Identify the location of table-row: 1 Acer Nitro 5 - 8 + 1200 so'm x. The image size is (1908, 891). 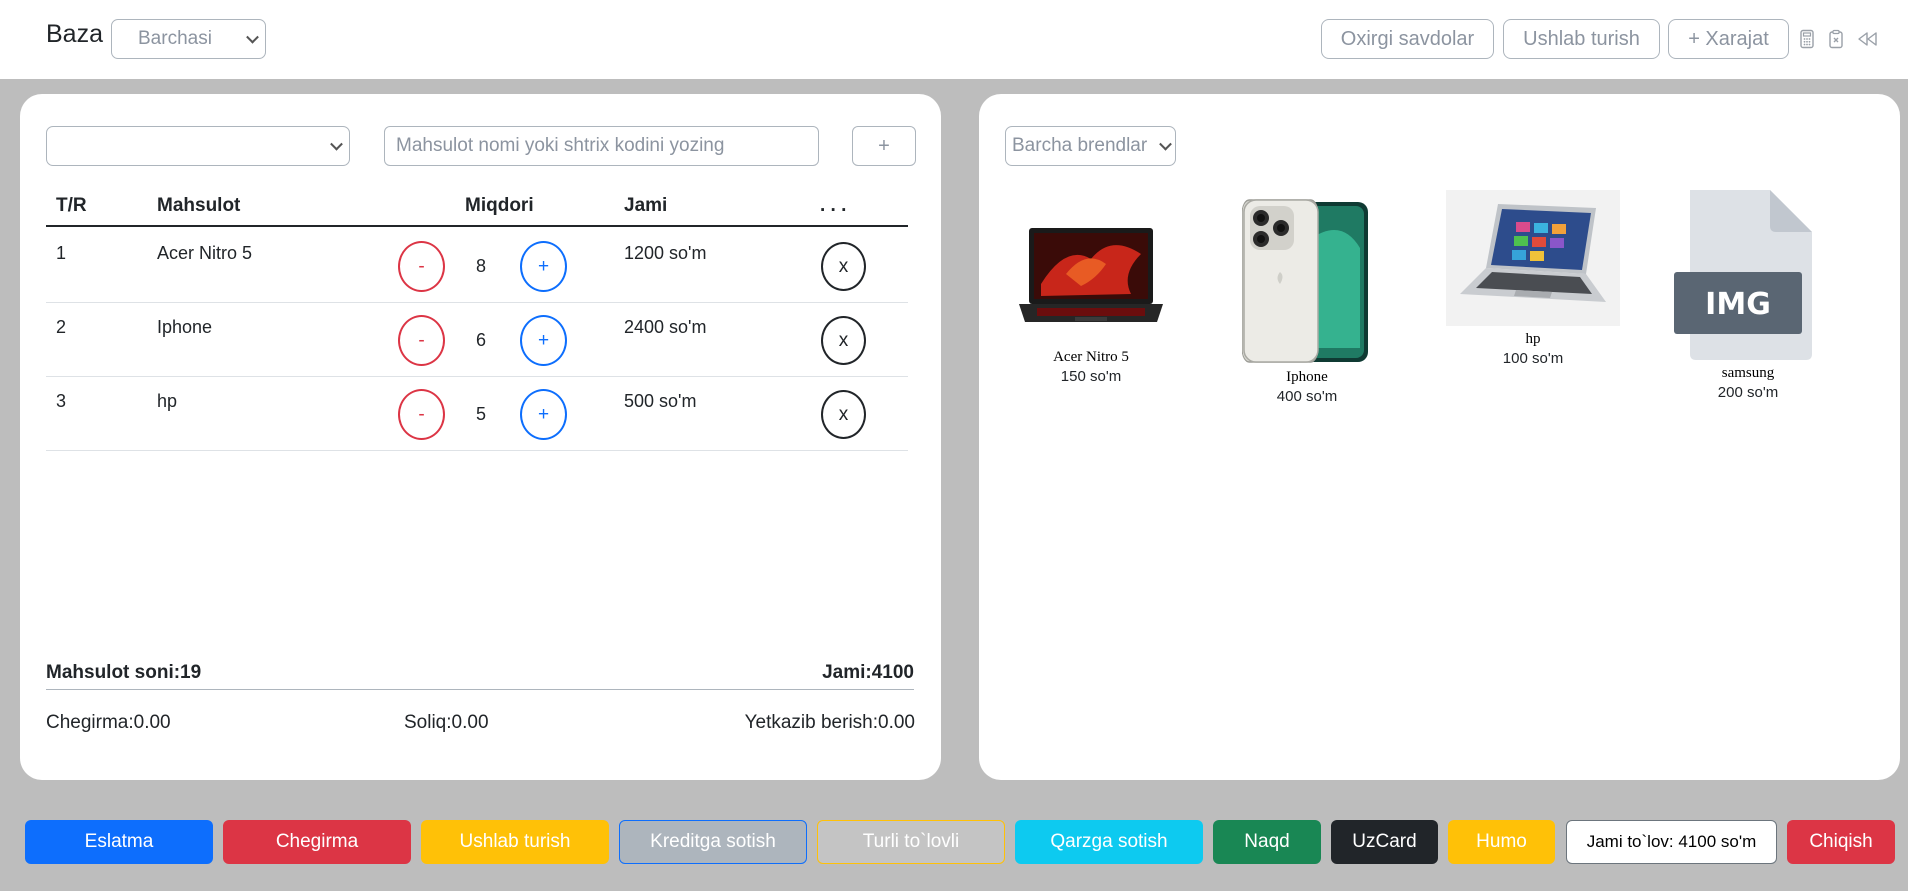
(477, 266).